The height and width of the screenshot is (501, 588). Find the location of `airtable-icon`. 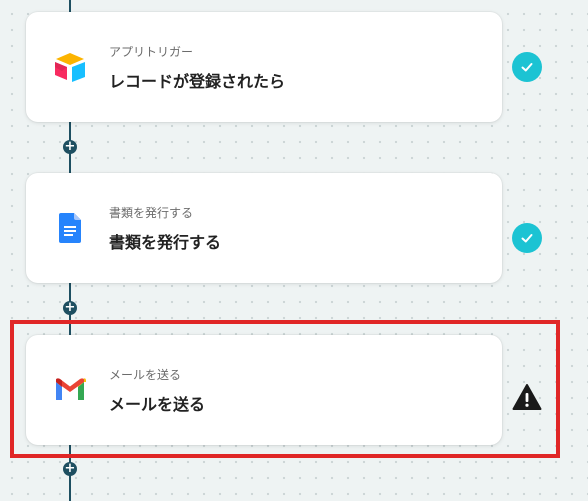

airtable-icon is located at coordinates (70, 67).